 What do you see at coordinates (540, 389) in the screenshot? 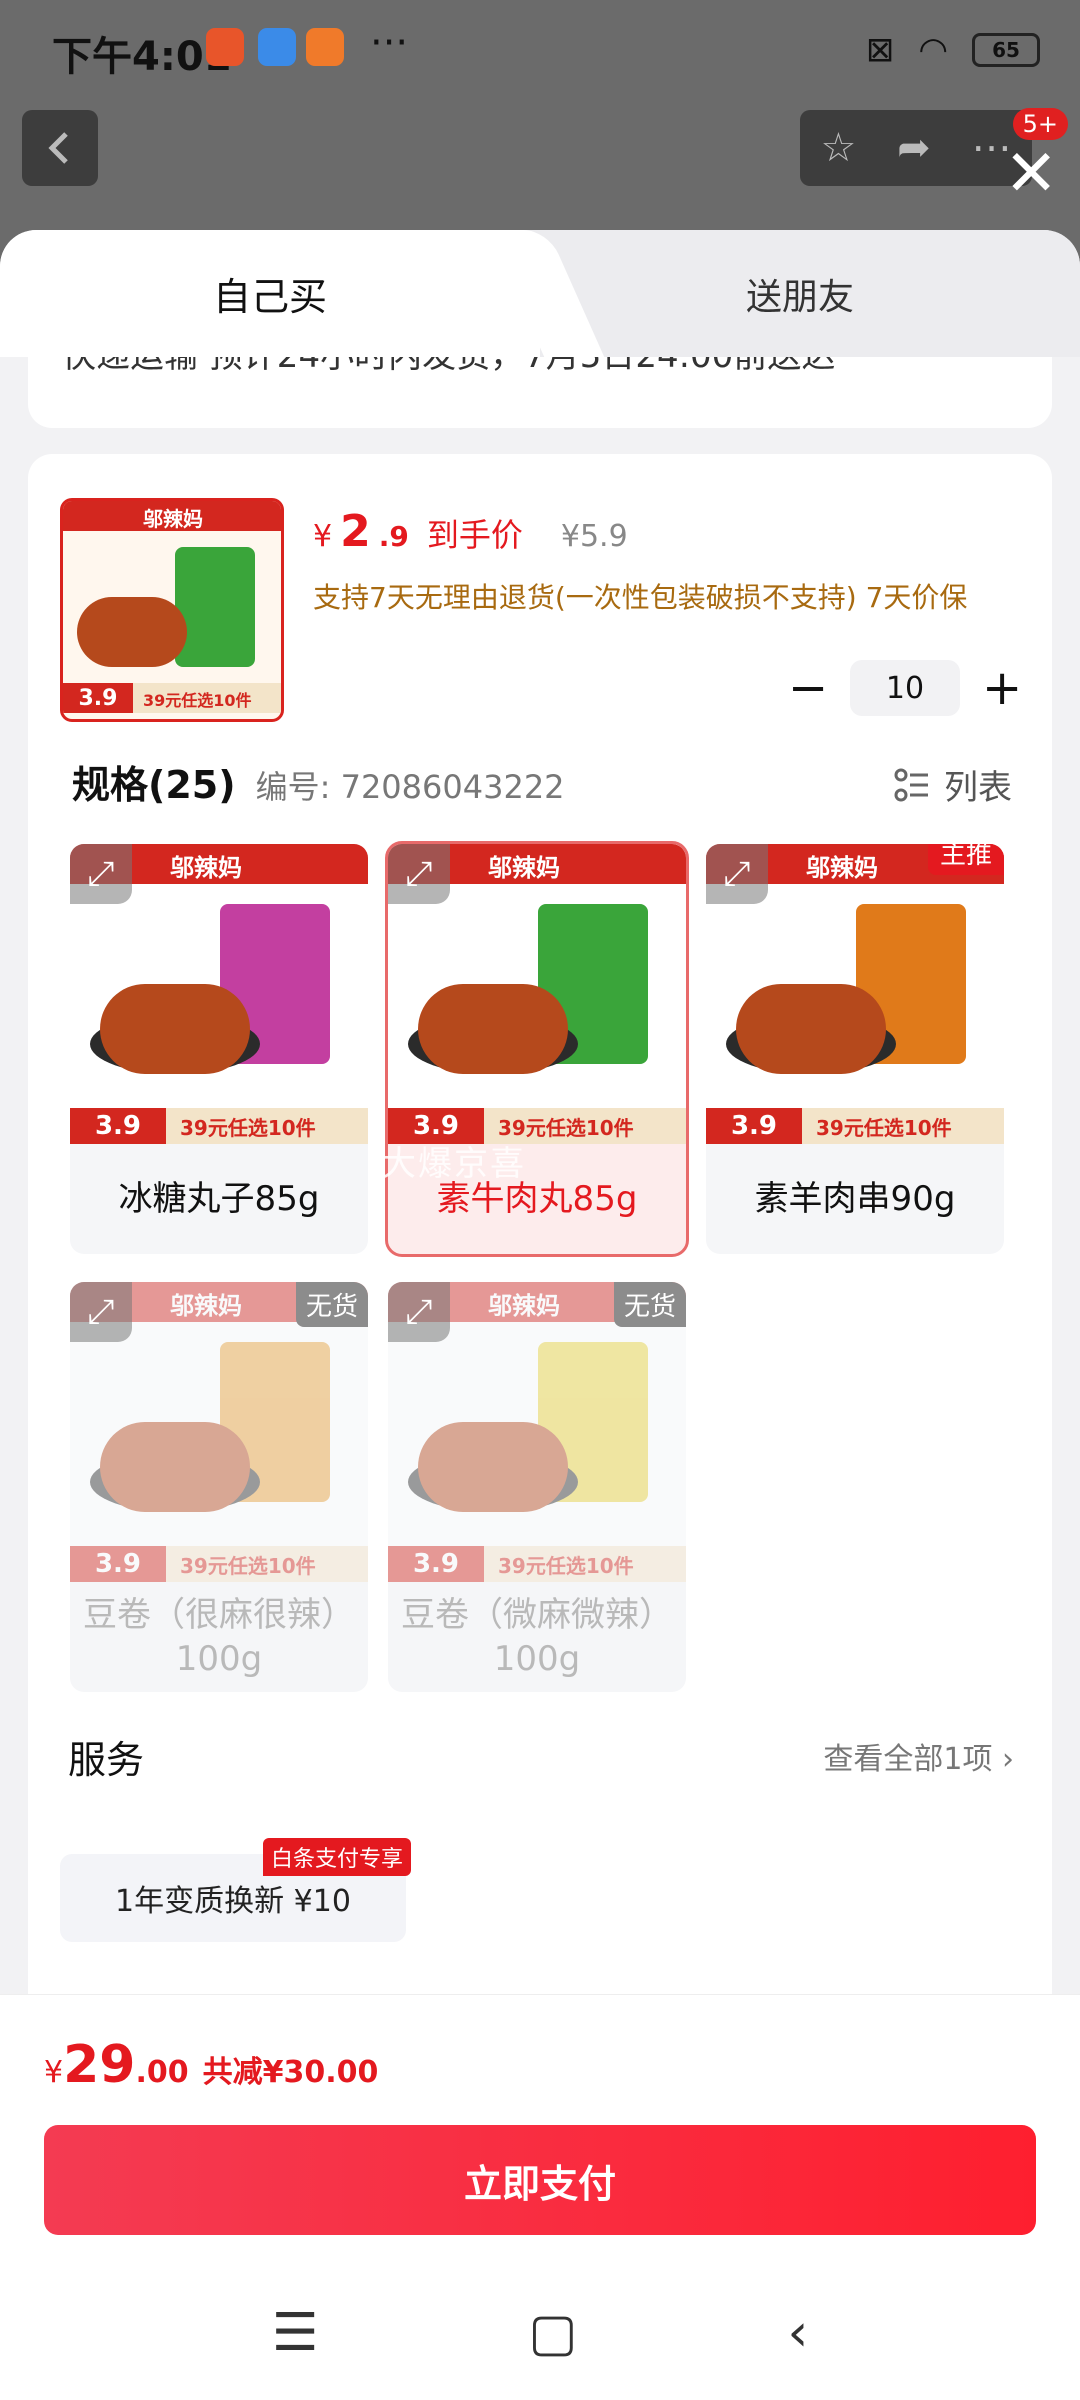
I see `delivery-card: 快递运输 预计24小时内发货，7月5日24:00前送达` at bounding box center [540, 389].